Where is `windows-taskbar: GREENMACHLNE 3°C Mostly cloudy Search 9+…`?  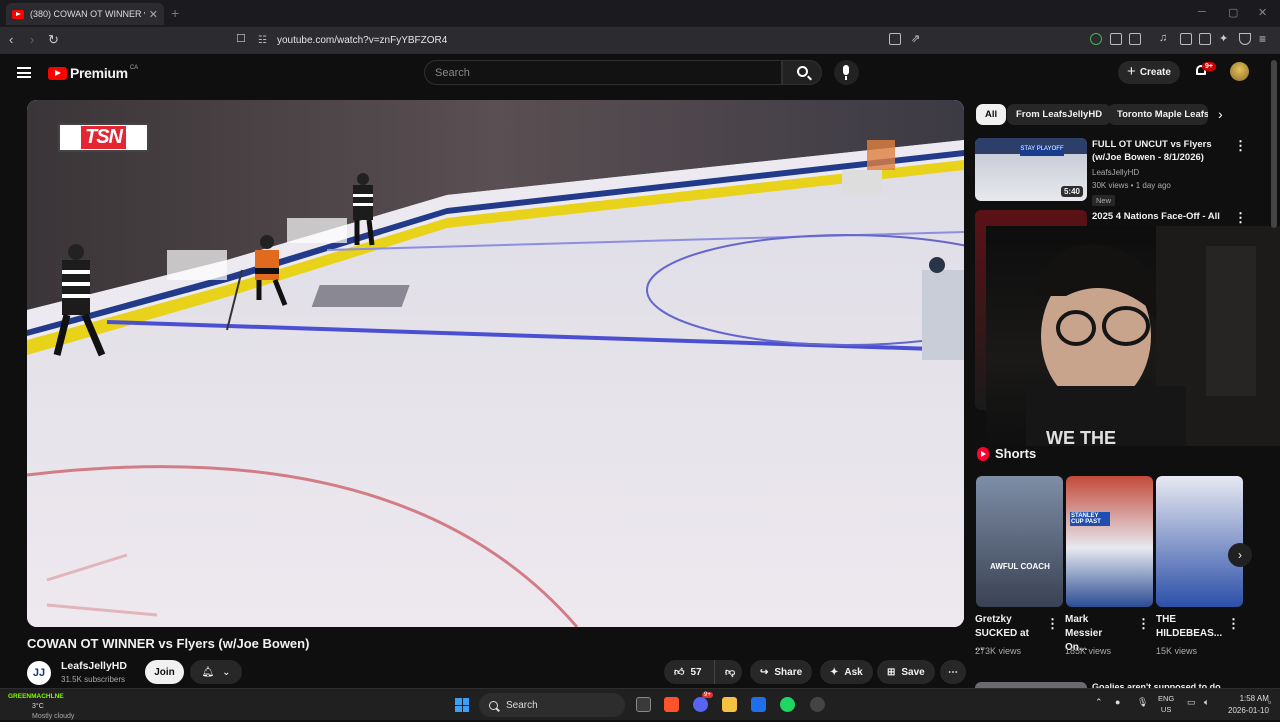 windows-taskbar: GREENMACHLNE 3°C Mostly cloudy Search 9+… is located at coordinates (640, 704).